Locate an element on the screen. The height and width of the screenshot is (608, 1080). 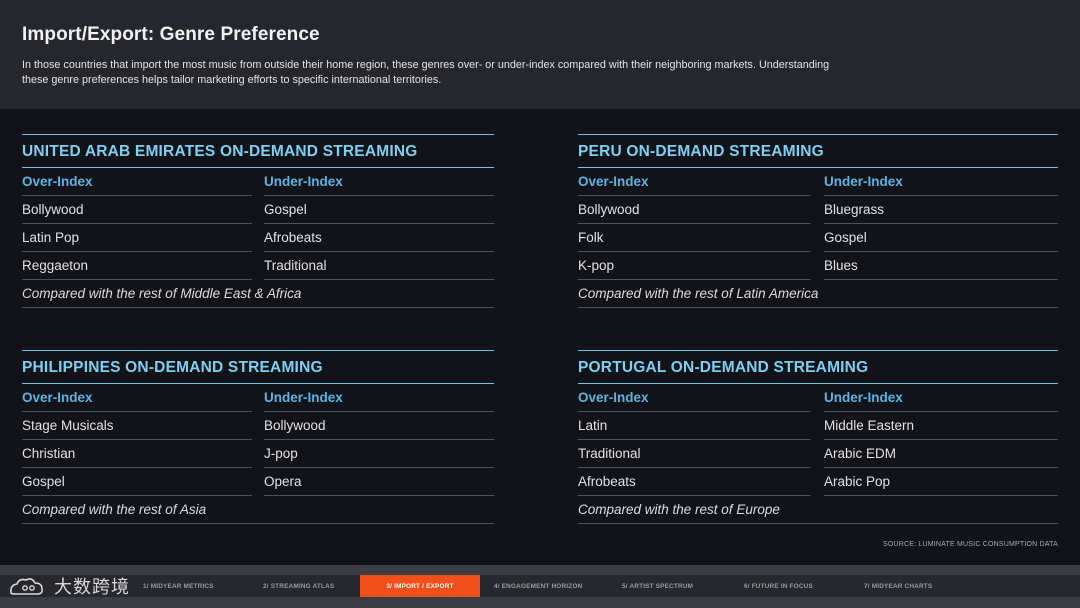
over-index-genre: Stage Musicals is located at coordinates (137, 426).